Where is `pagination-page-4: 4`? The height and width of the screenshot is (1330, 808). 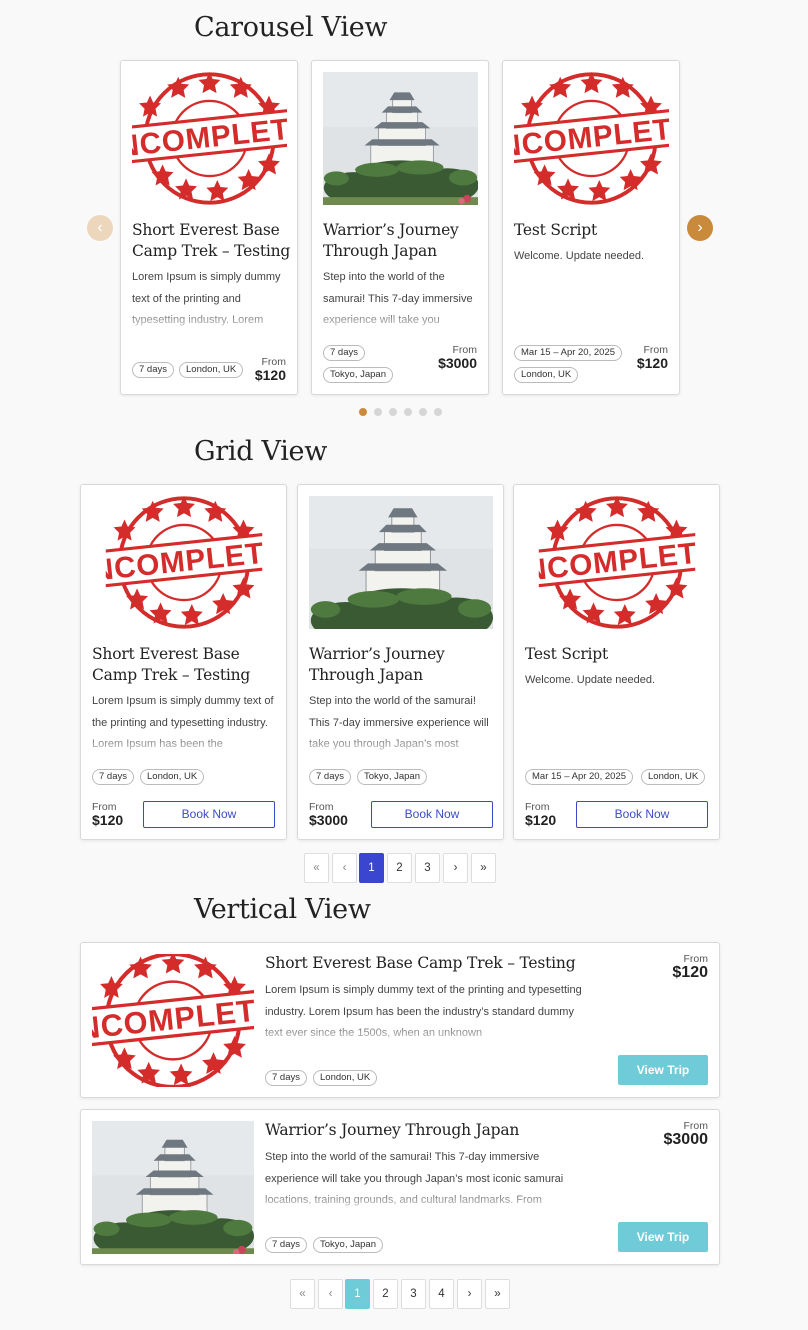 pagination-page-4: 4 is located at coordinates (441, 1294).